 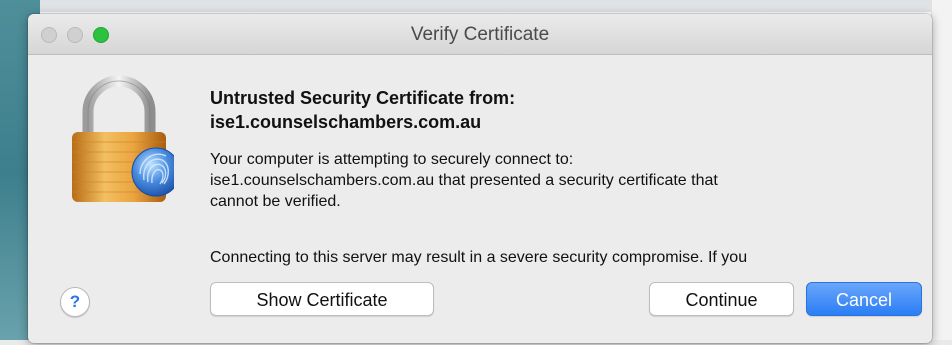 What do you see at coordinates (476, 6) in the screenshot?
I see `background-window-strip` at bounding box center [476, 6].